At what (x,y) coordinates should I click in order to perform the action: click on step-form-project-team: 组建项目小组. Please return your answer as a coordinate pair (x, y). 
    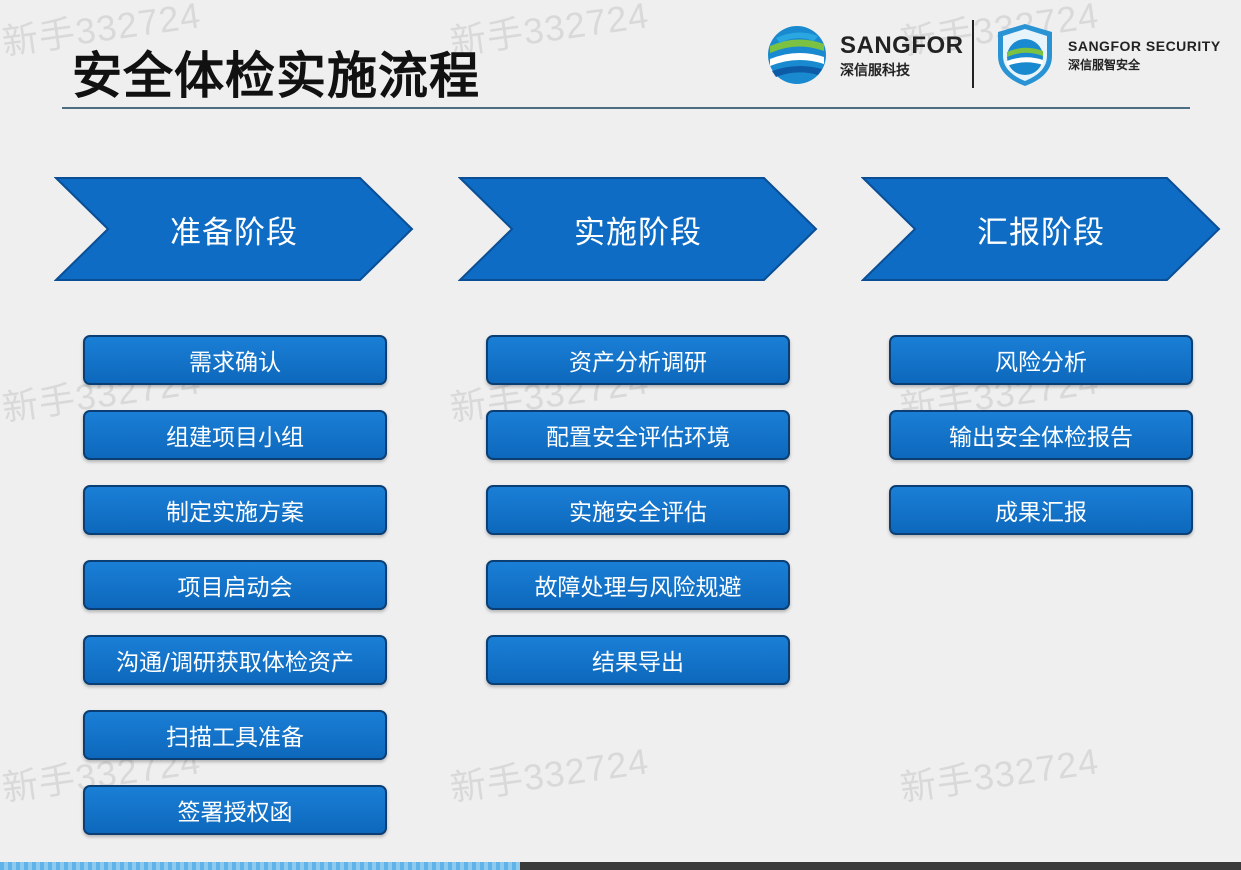
    Looking at the image, I should click on (235, 435).